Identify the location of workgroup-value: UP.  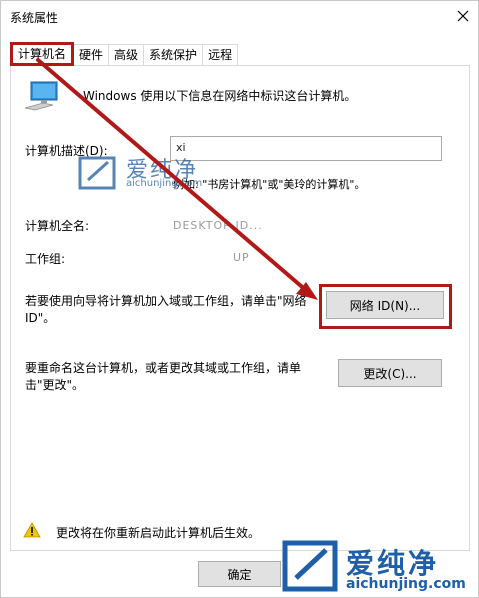
(241, 257).